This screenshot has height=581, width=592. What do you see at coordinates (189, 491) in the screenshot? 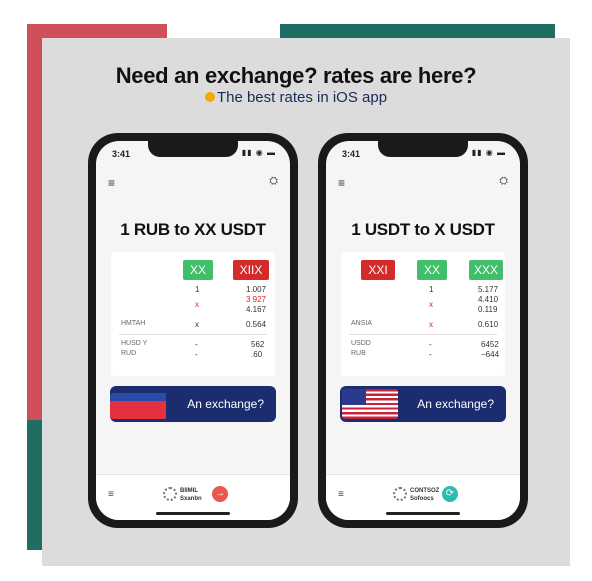
I see `logo-line-1: BIIMIL` at bounding box center [189, 491].